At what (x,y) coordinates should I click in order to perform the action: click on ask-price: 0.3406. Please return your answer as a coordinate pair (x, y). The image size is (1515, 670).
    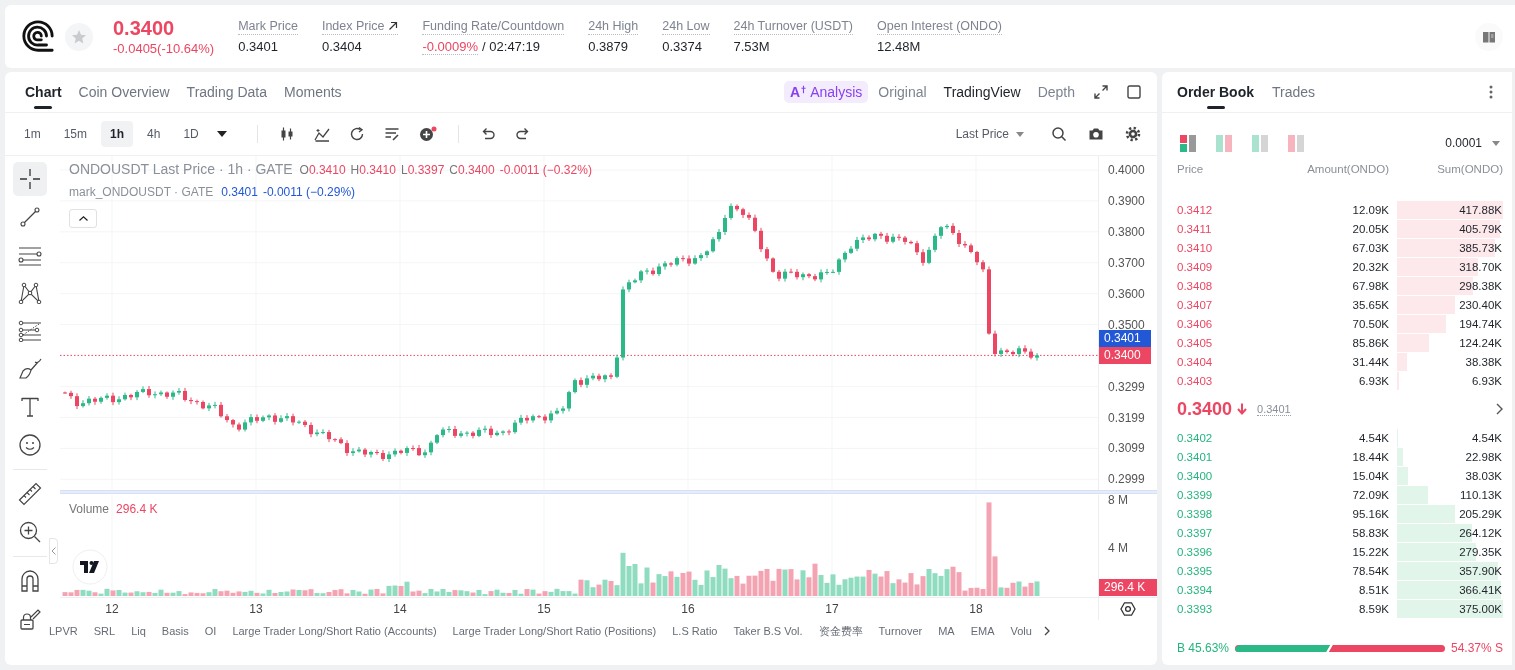
    Looking at the image, I should click on (1223, 323).